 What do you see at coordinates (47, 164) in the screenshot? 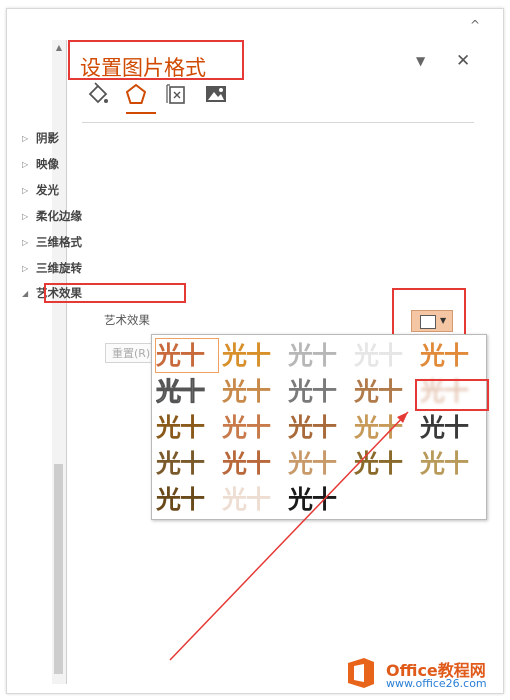
I see `section-label: 映像` at bounding box center [47, 164].